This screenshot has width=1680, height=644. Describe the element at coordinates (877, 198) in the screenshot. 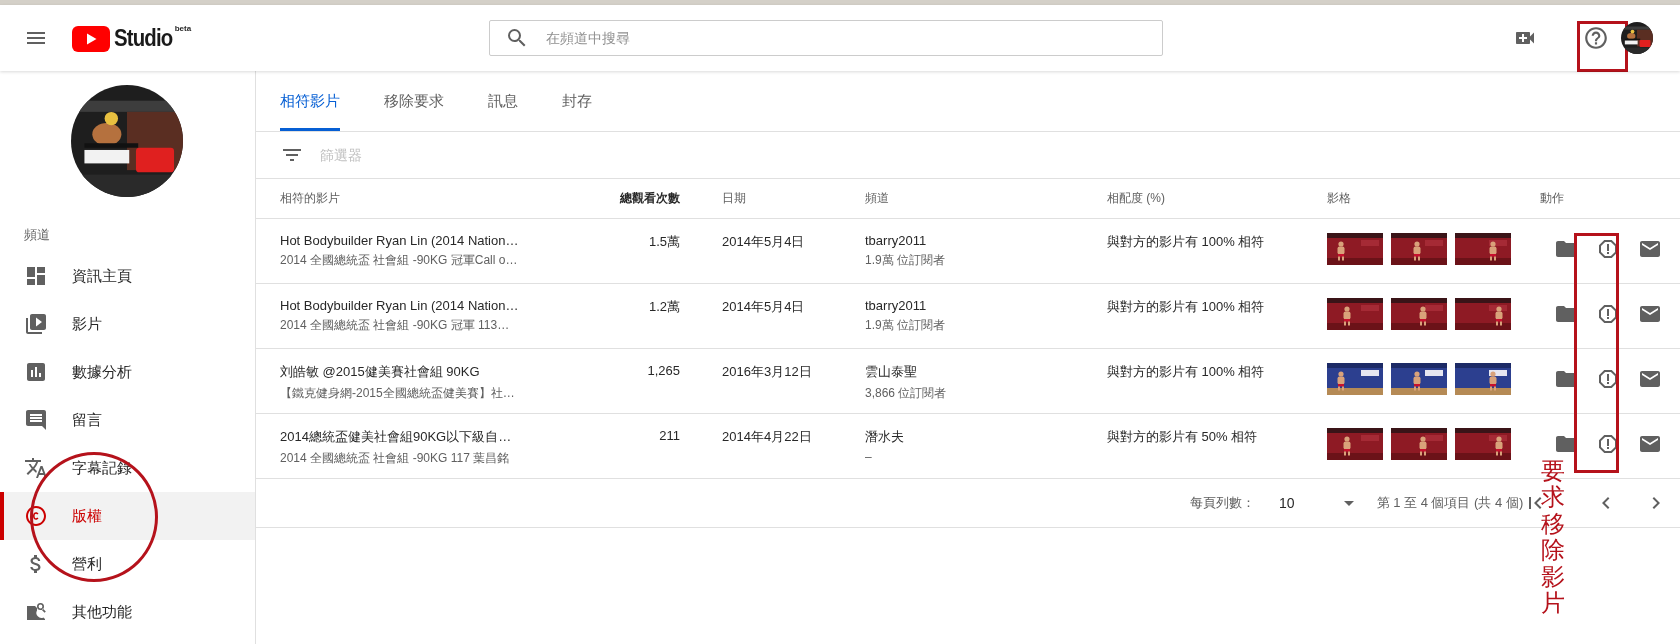

I see `column-header: 頻道` at that location.